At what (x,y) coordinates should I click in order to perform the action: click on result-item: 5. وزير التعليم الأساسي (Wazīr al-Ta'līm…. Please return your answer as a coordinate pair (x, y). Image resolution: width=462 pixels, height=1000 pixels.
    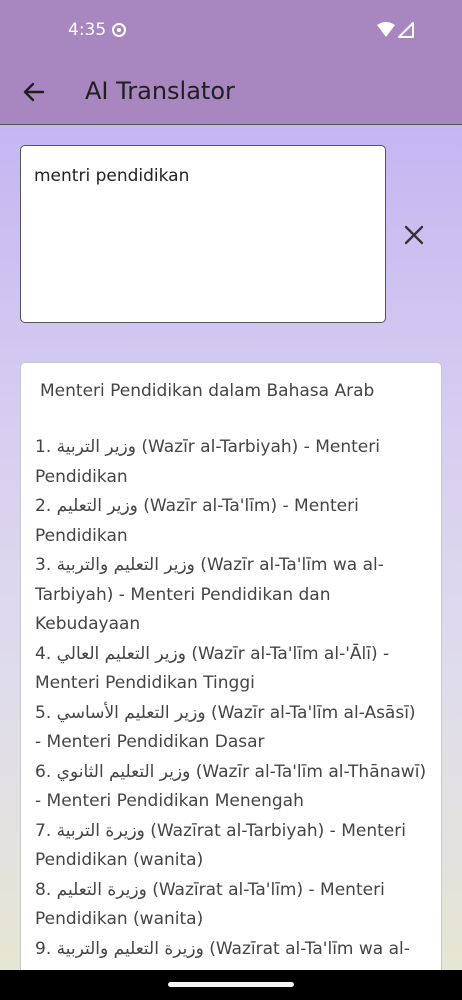
    Looking at the image, I should click on (231, 728).